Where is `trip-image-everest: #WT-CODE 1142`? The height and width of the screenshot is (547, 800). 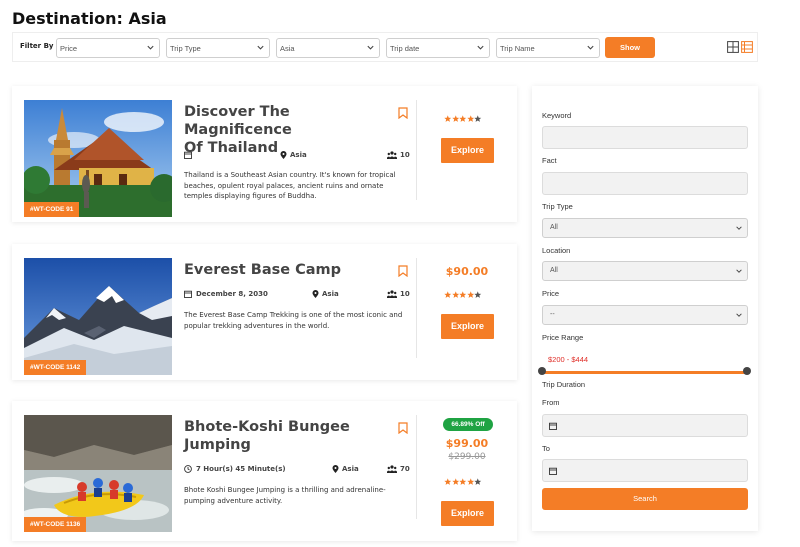
trip-image-everest: #WT-CODE 1142 is located at coordinates (98, 316).